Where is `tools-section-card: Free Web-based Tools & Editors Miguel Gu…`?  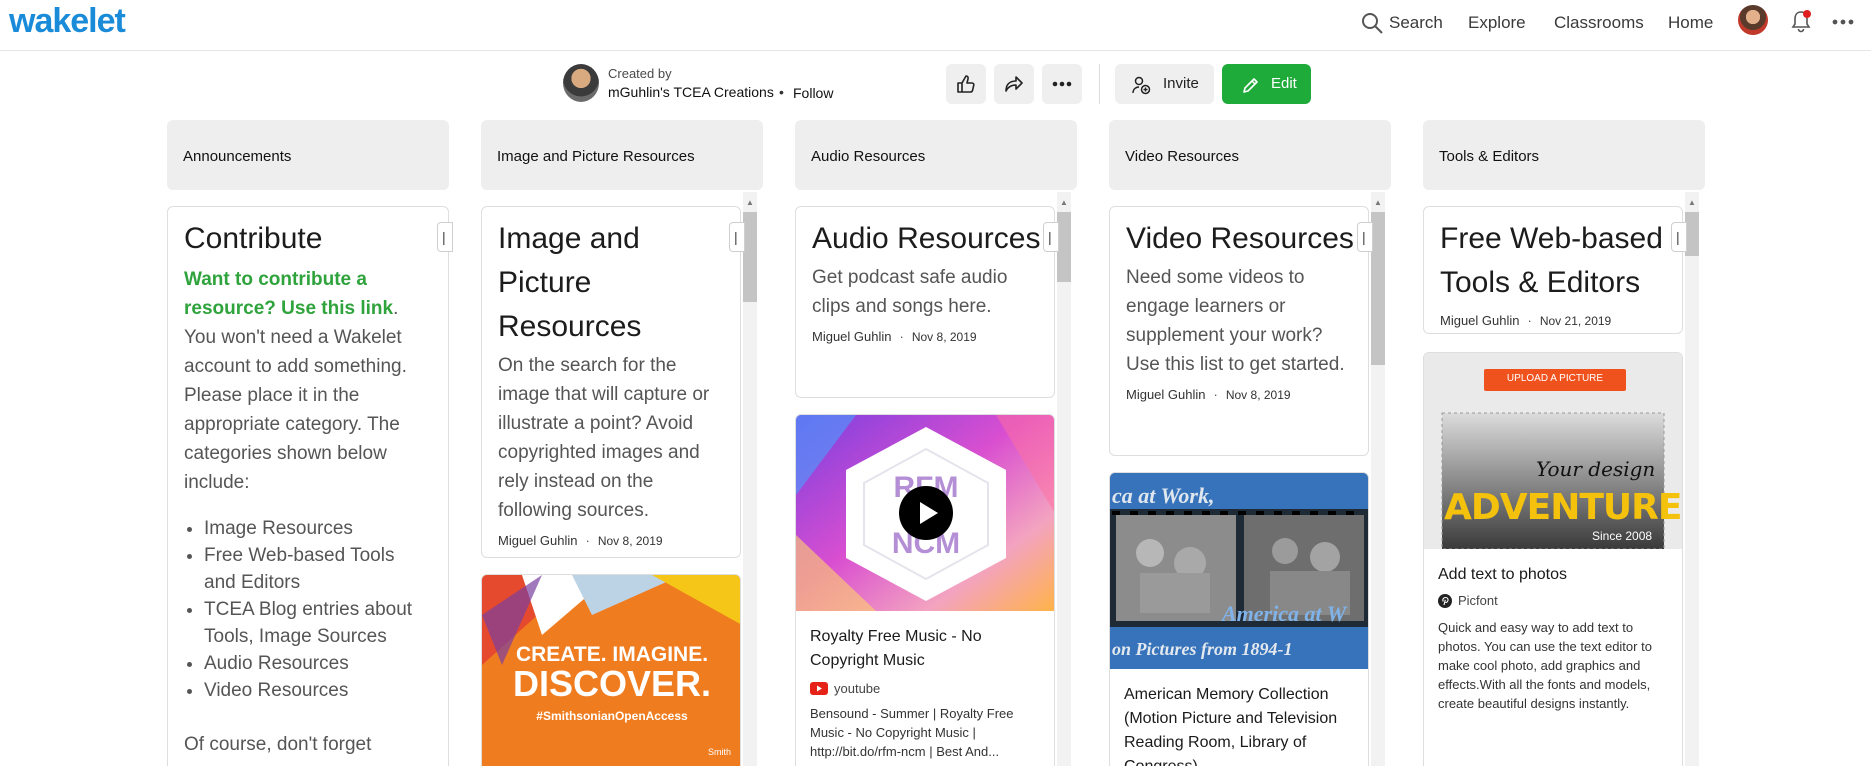 tools-section-card: Free Web-based Tools & Editors Miguel Gu… is located at coordinates (1553, 270).